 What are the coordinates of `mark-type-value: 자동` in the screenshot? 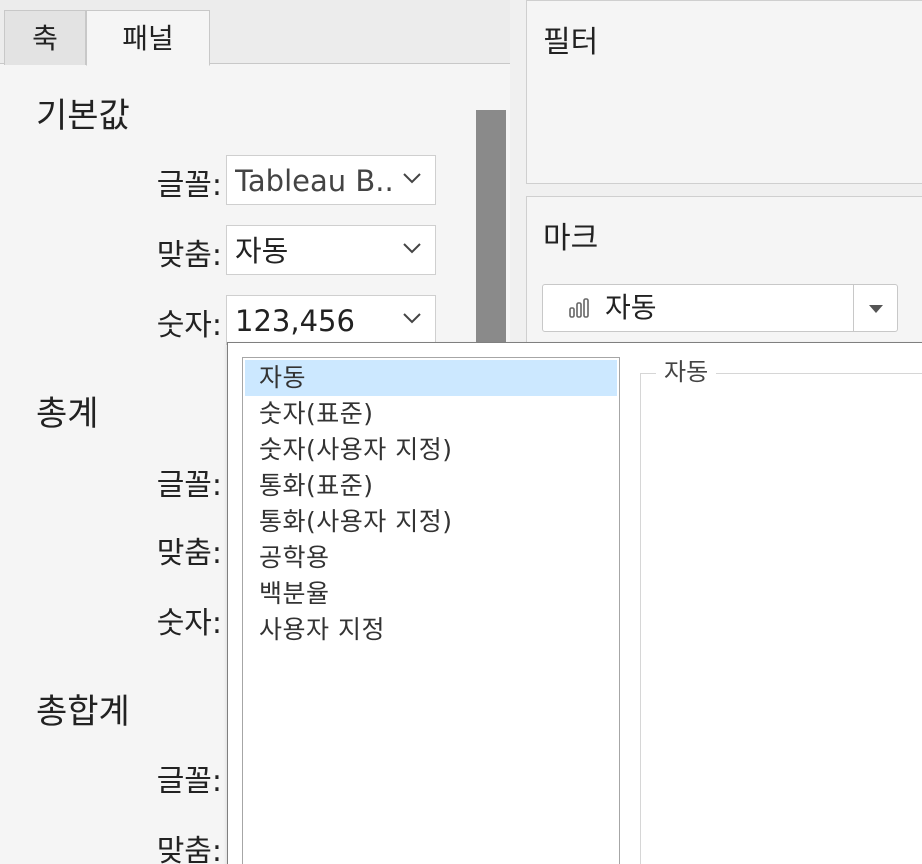 It's located at (631, 307).